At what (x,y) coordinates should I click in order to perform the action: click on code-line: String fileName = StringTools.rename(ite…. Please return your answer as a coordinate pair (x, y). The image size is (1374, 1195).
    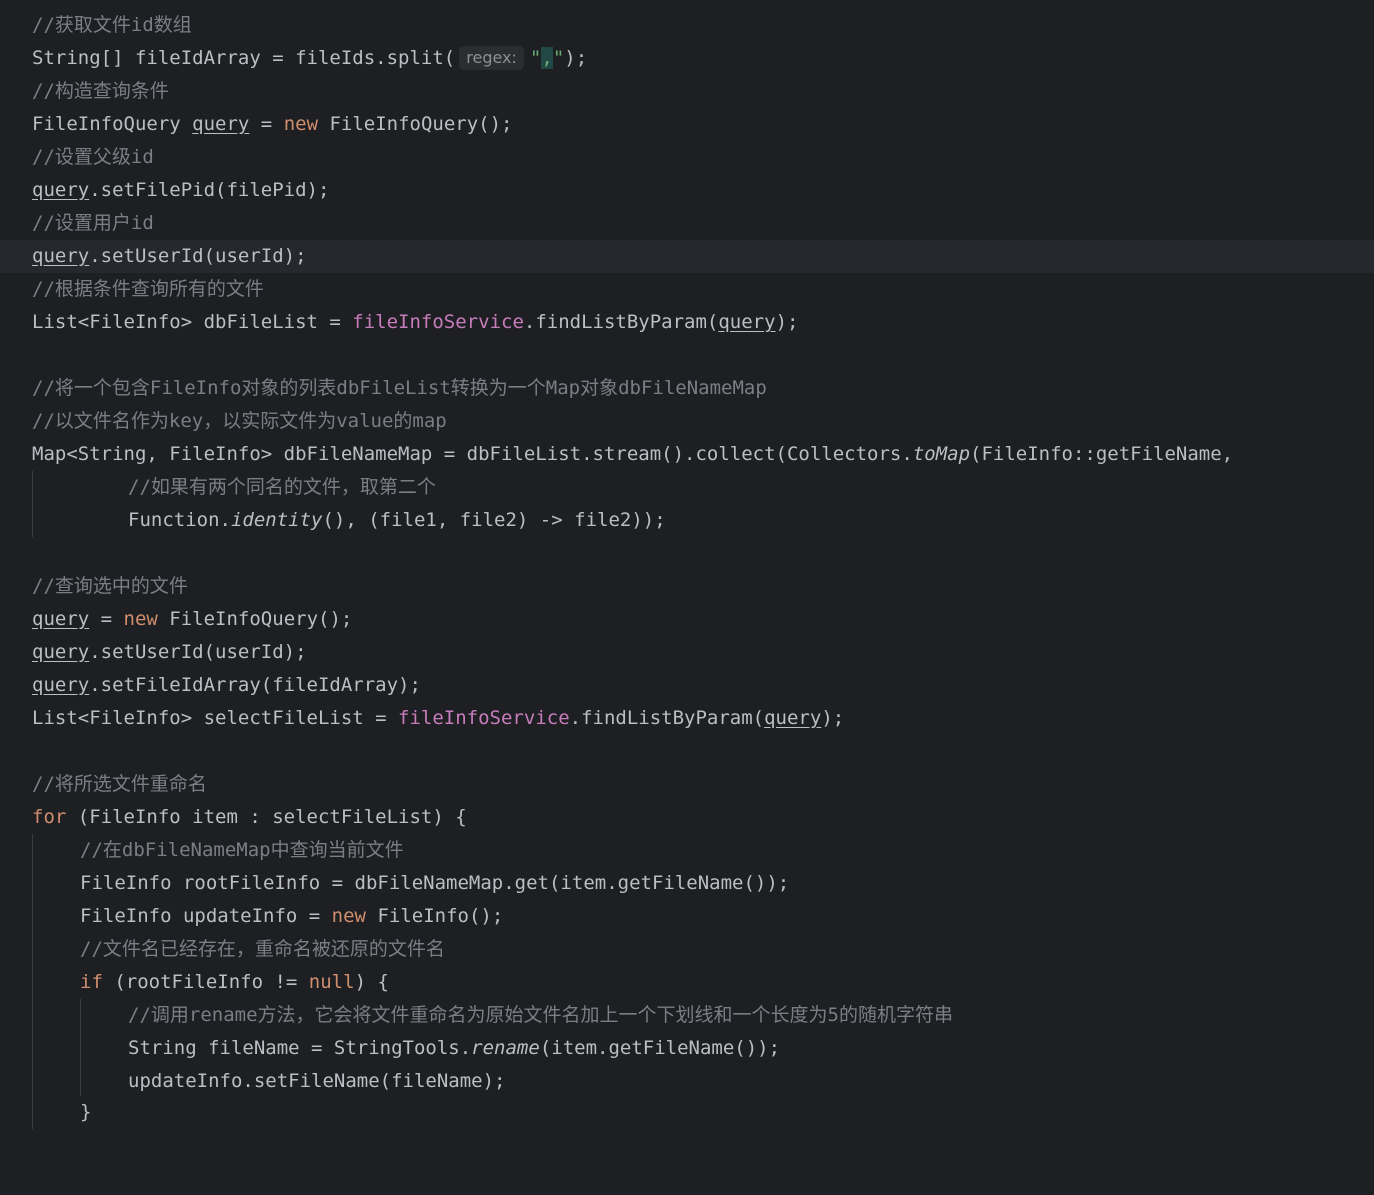
    Looking at the image, I should click on (687, 1048).